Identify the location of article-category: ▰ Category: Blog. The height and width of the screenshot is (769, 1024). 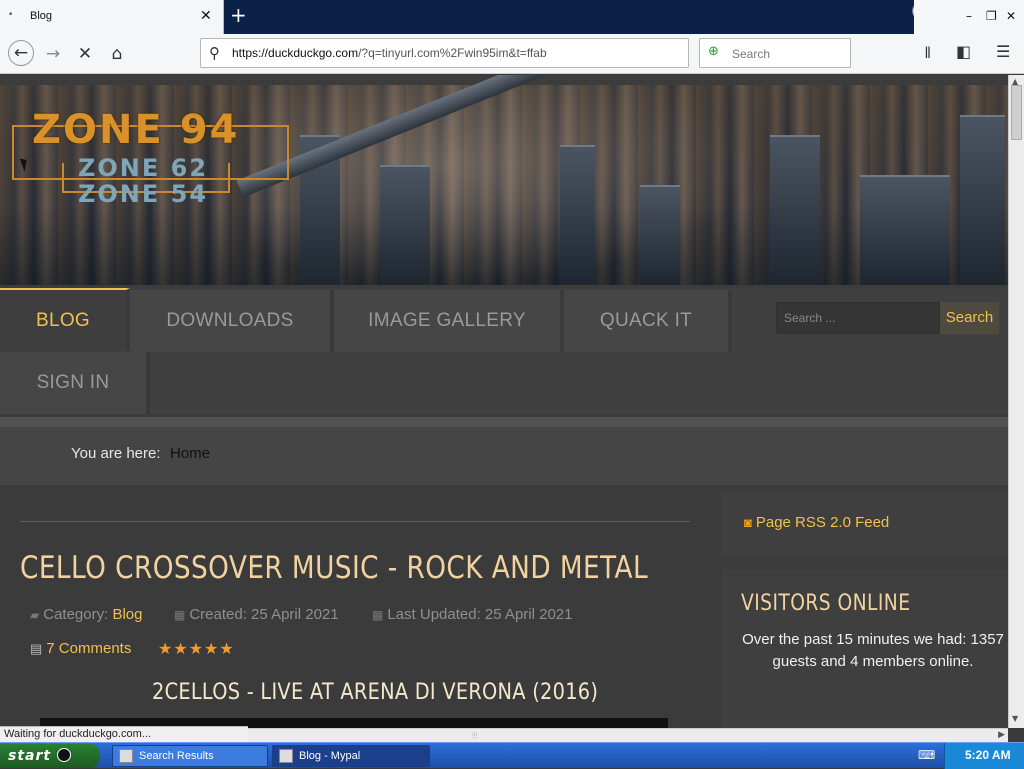
(86, 614).